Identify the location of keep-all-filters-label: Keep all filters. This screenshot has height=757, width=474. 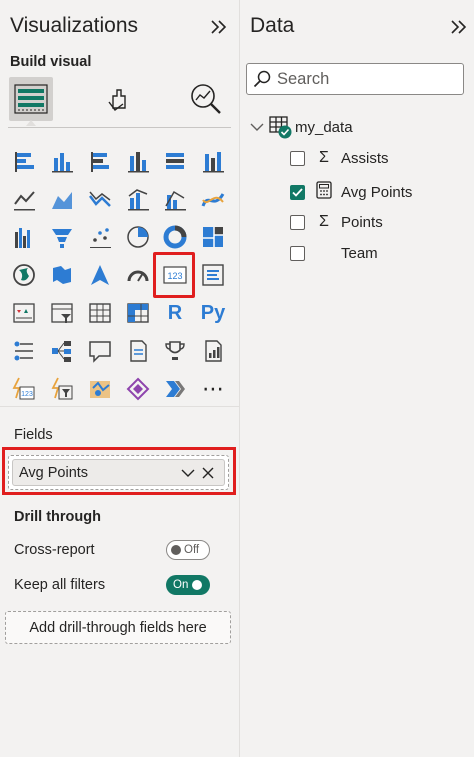
(60, 585).